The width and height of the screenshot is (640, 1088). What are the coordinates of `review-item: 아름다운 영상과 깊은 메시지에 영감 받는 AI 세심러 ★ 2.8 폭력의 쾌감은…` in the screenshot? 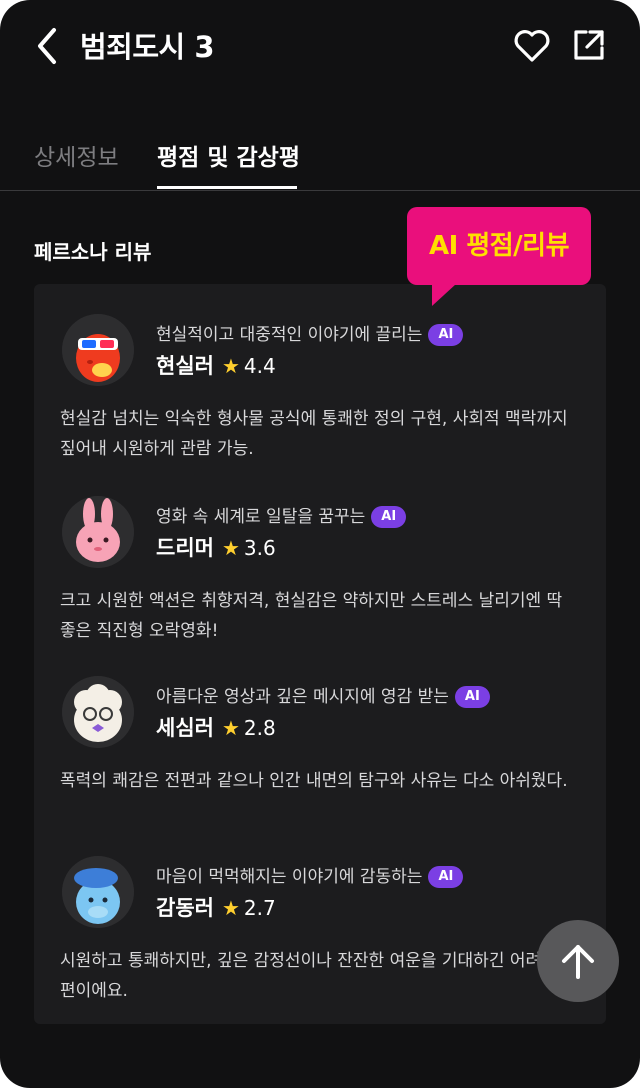 It's located at (320, 731).